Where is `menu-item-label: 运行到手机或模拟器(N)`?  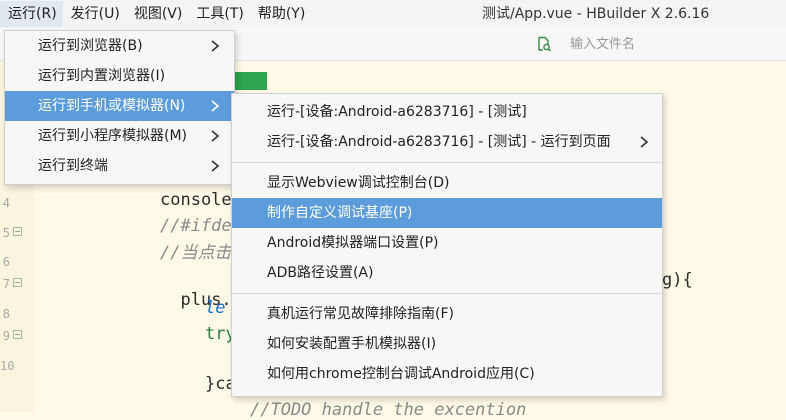
menu-item-label: 运行到手机或模拟器(N) is located at coordinates (112, 106).